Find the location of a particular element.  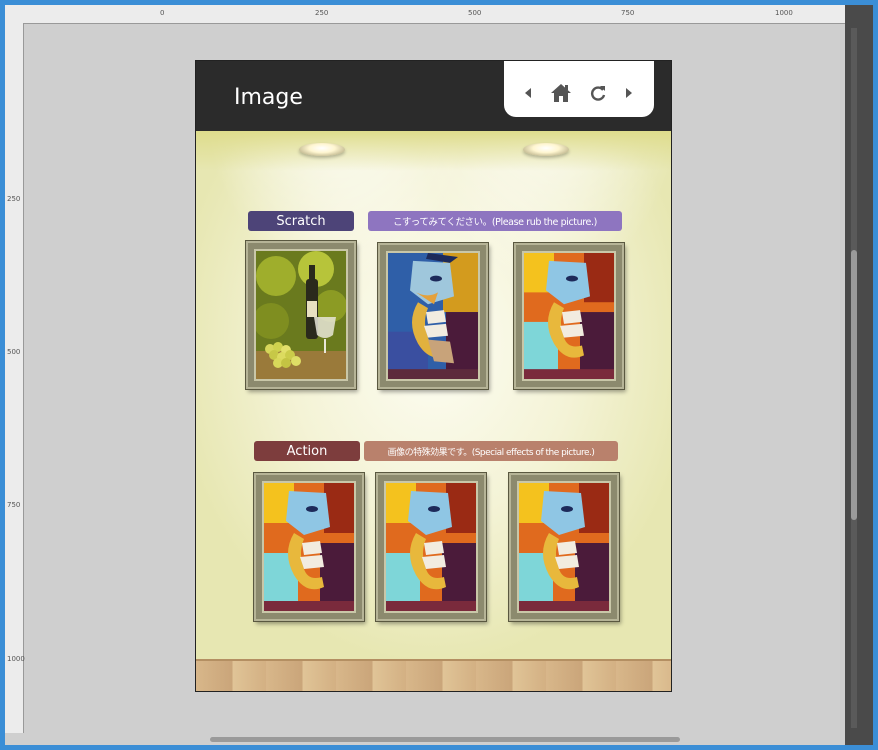

next-button is located at coordinates (629, 93).